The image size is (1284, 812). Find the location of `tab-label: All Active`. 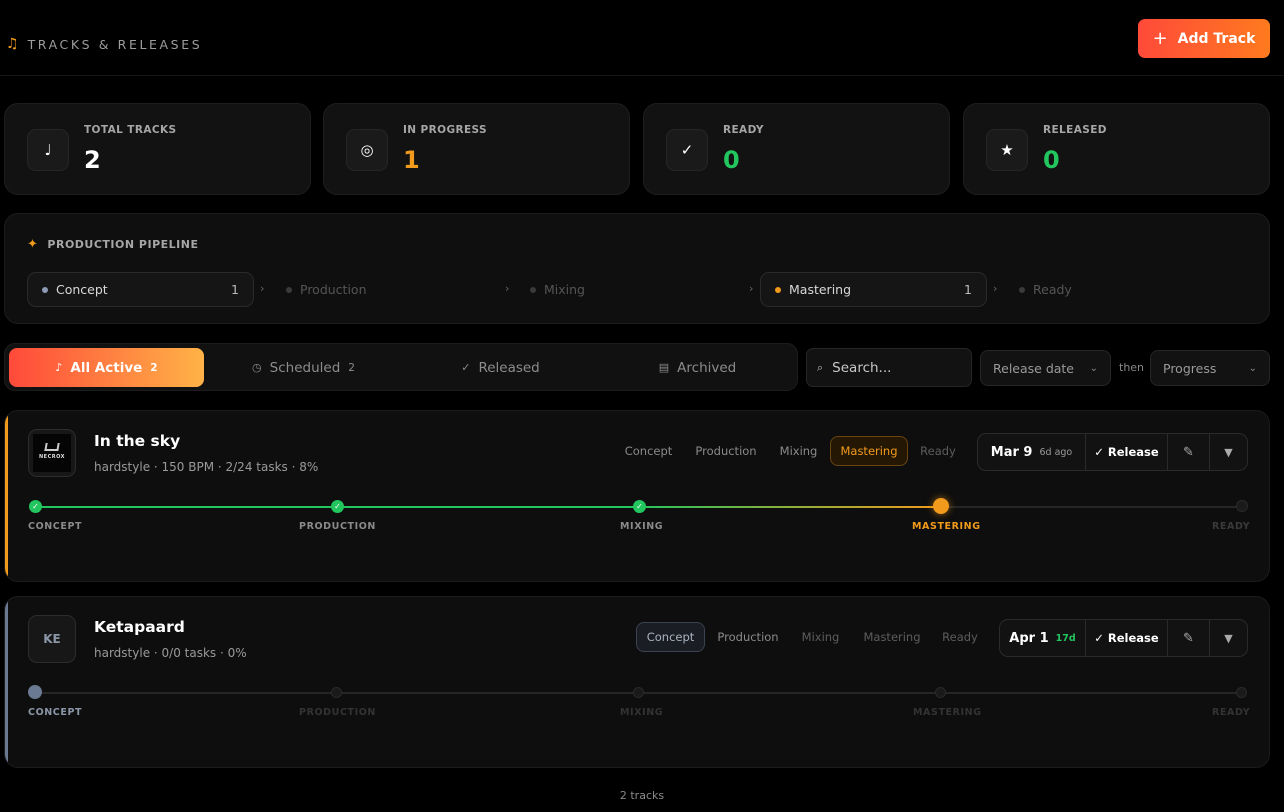

tab-label: All Active is located at coordinates (106, 367).